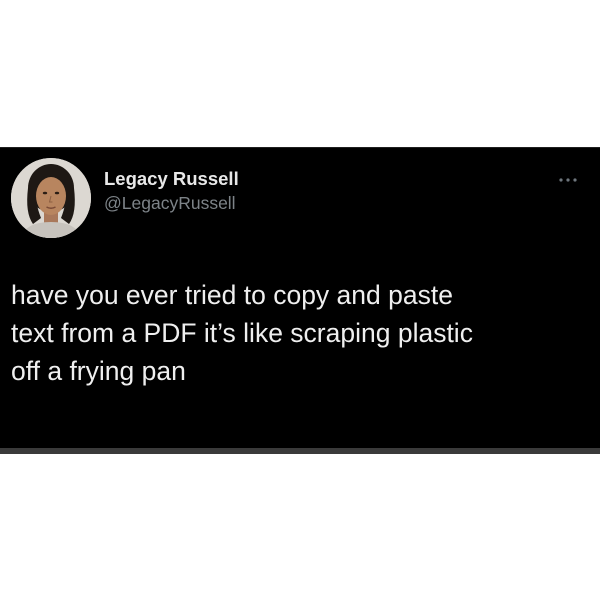 The width and height of the screenshot is (600, 600). I want to click on avatar, so click(51, 198).